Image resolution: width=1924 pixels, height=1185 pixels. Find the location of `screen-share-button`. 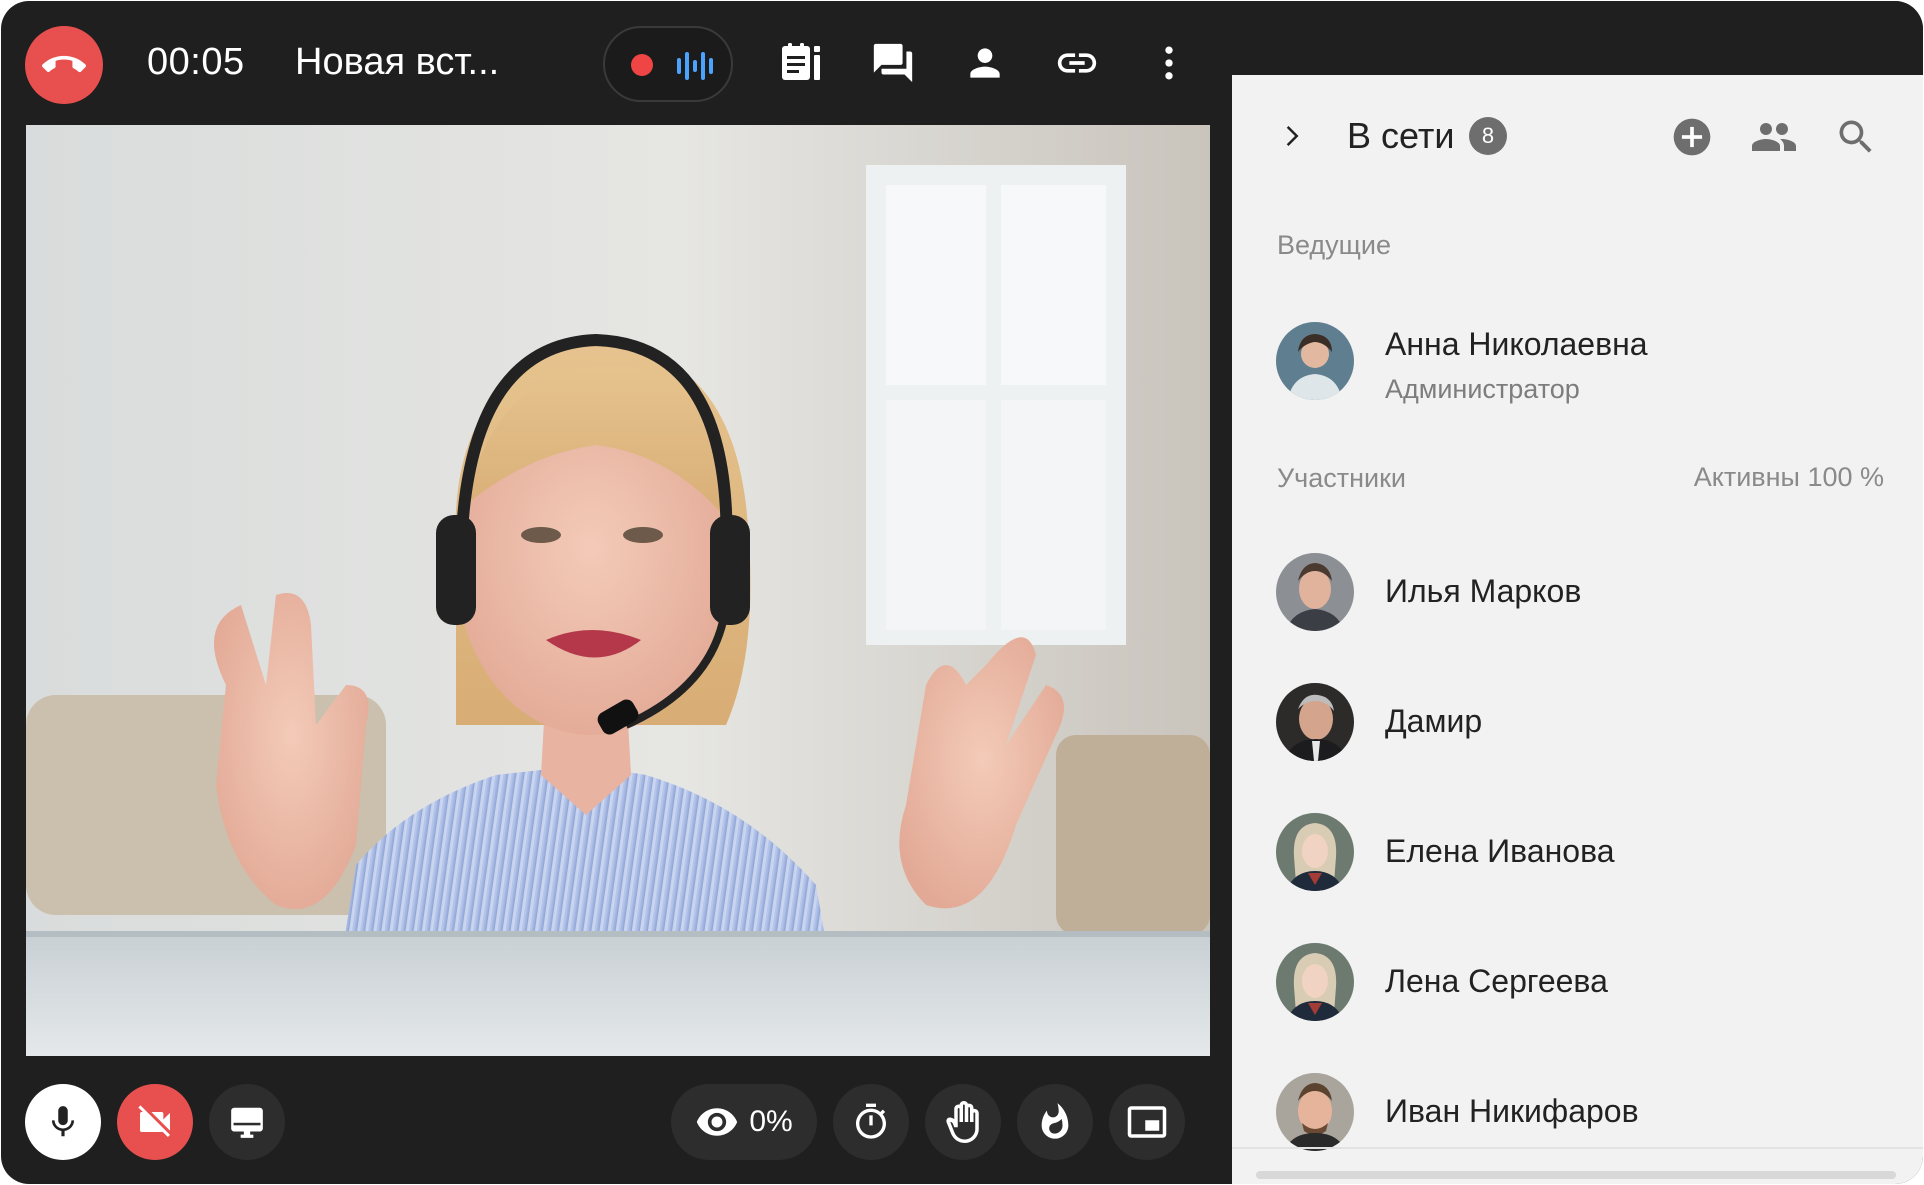

screen-share-button is located at coordinates (247, 1122).